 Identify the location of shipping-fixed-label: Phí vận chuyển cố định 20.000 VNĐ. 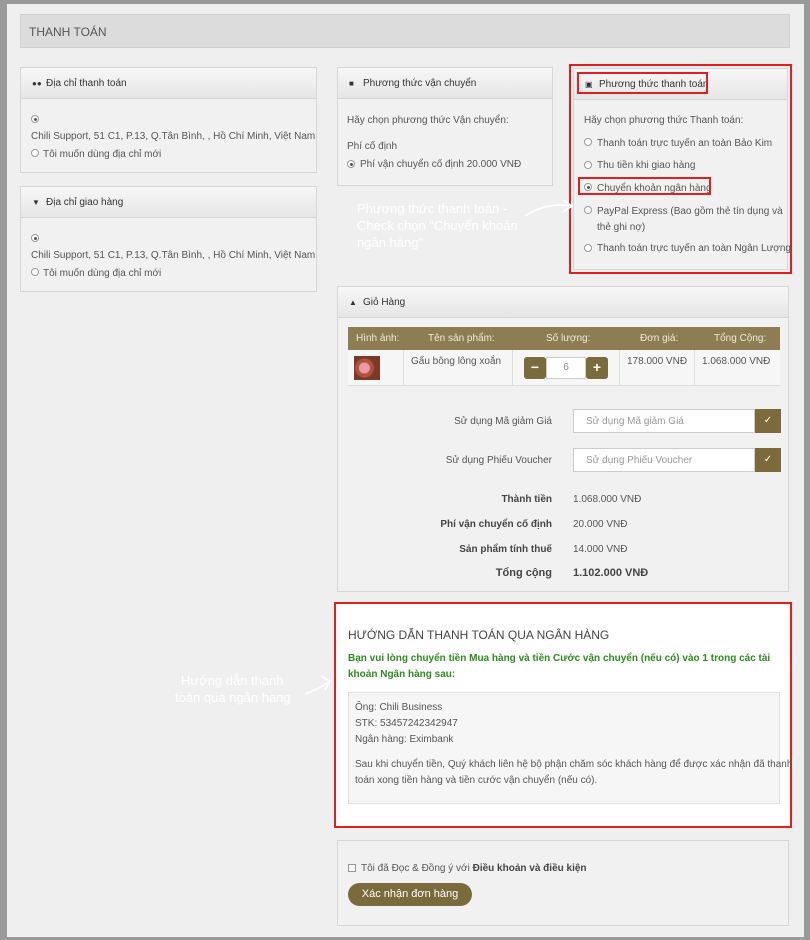
(440, 164).